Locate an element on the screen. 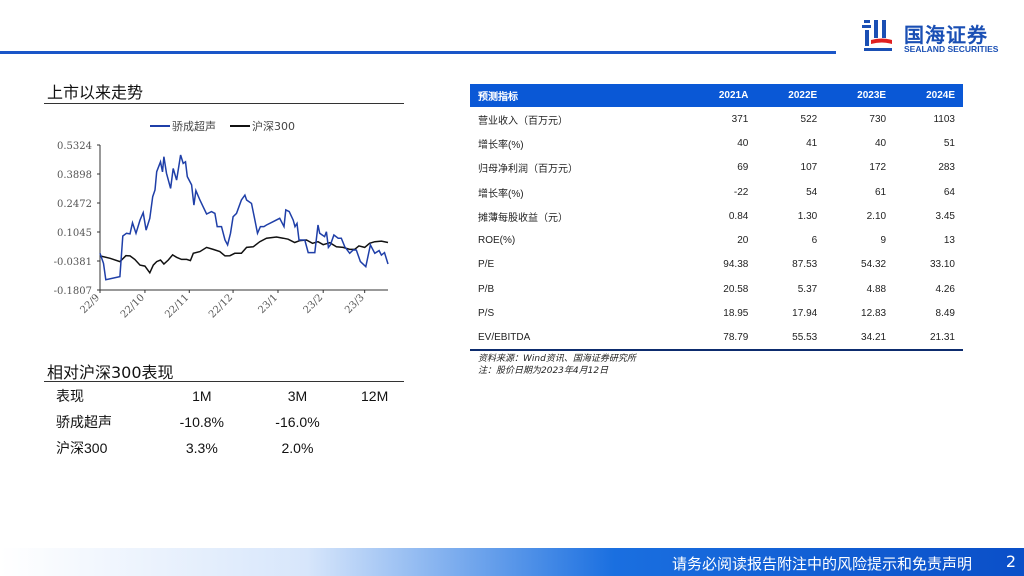  table-cell: -22 is located at coordinates (741, 192).